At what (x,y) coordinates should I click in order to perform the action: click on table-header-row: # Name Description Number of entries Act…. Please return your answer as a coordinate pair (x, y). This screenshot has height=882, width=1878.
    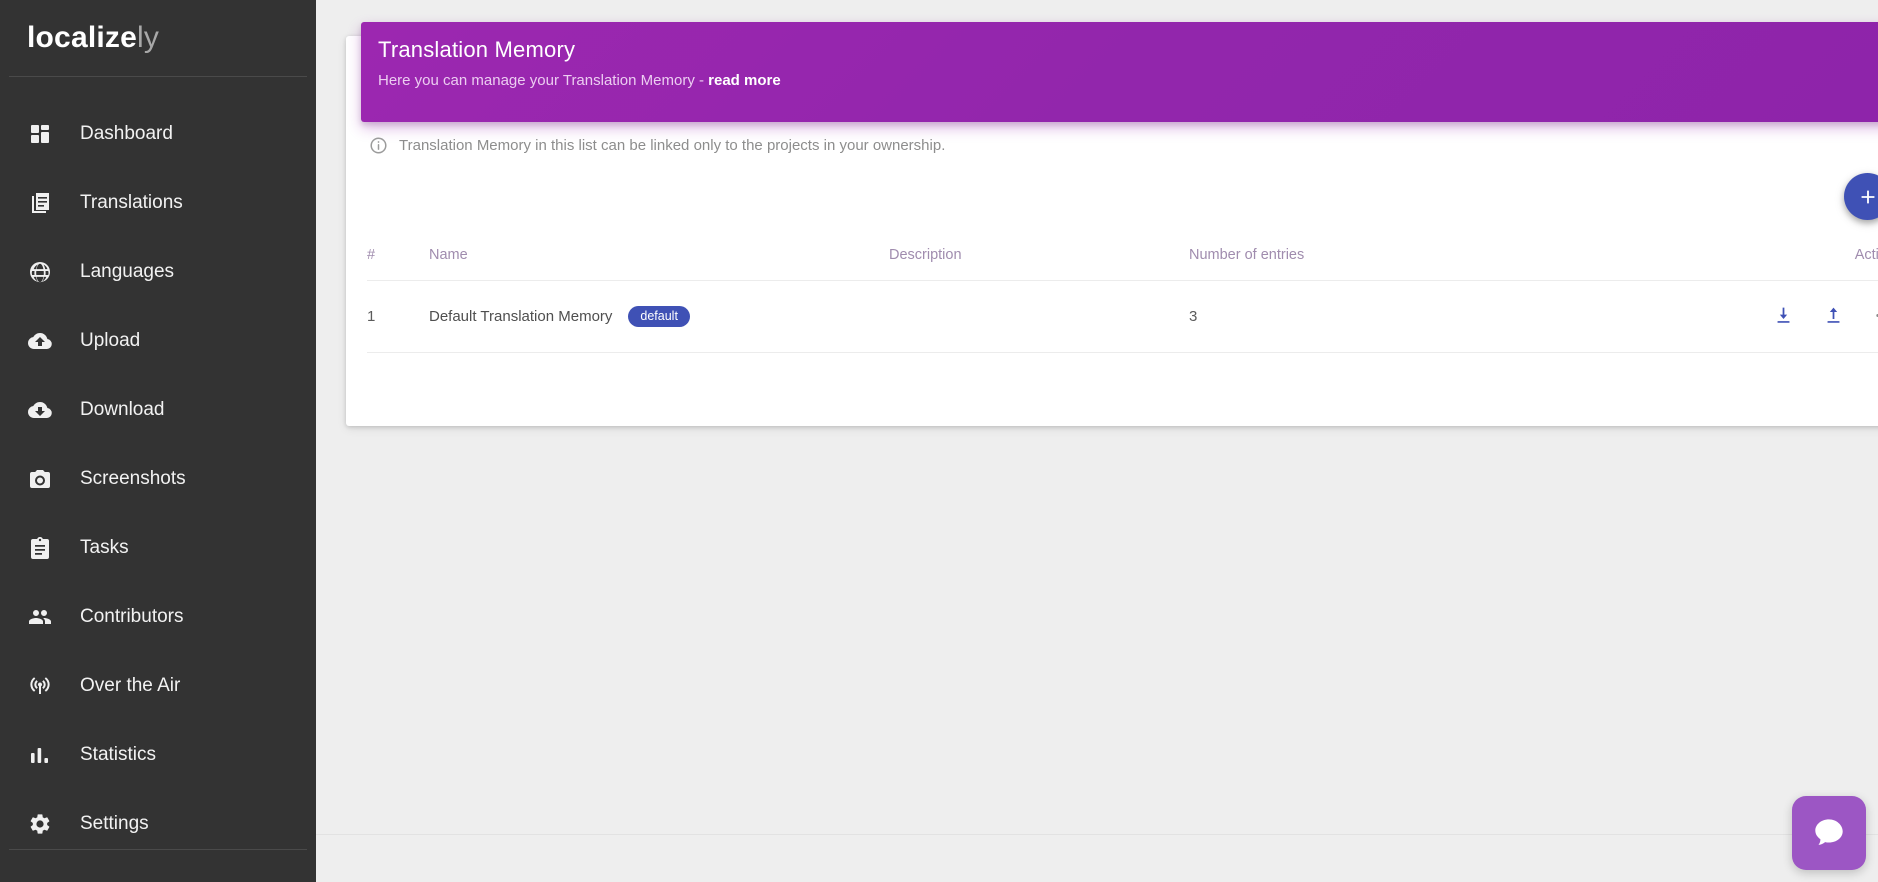
    Looking at the image, I should click on (1122, 264).